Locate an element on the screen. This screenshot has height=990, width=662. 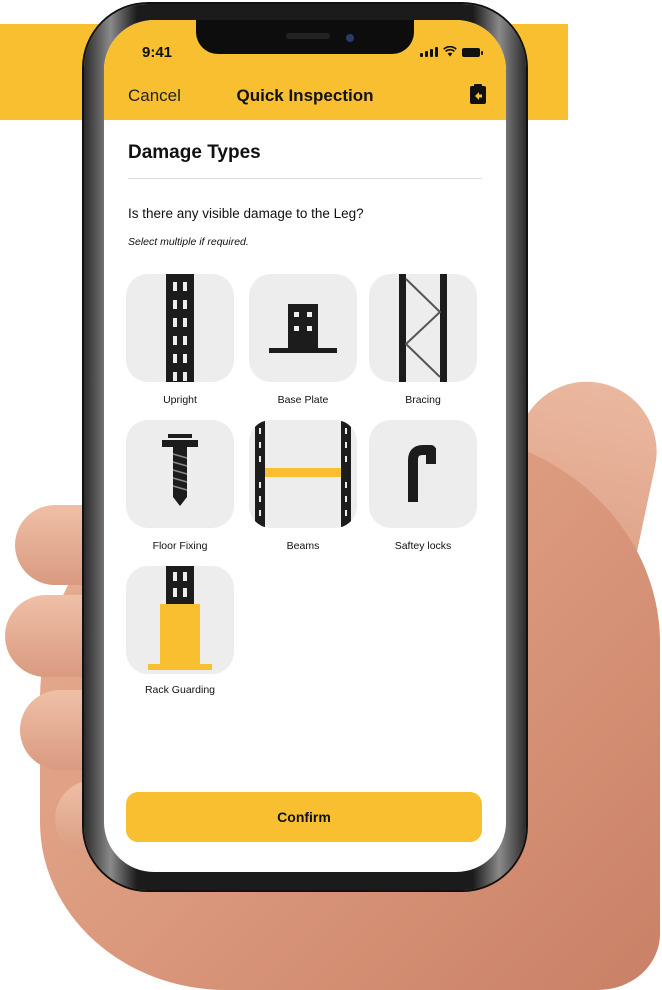
status-time: 9:41 is located at coordinates (157, 52).